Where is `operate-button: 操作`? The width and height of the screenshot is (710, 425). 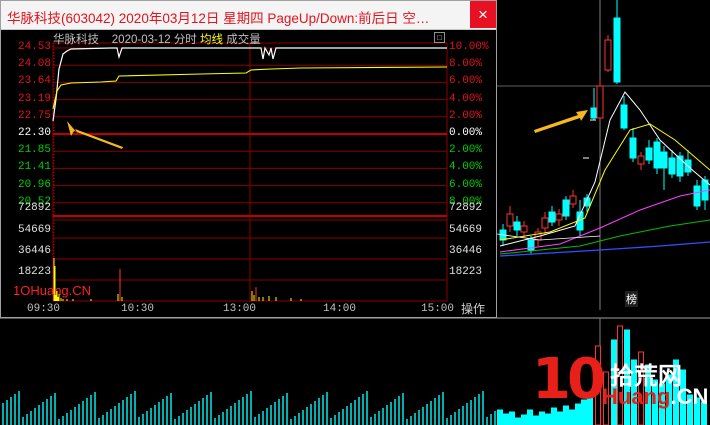
operate-button: 操作 is located at coordinates (473, 309).